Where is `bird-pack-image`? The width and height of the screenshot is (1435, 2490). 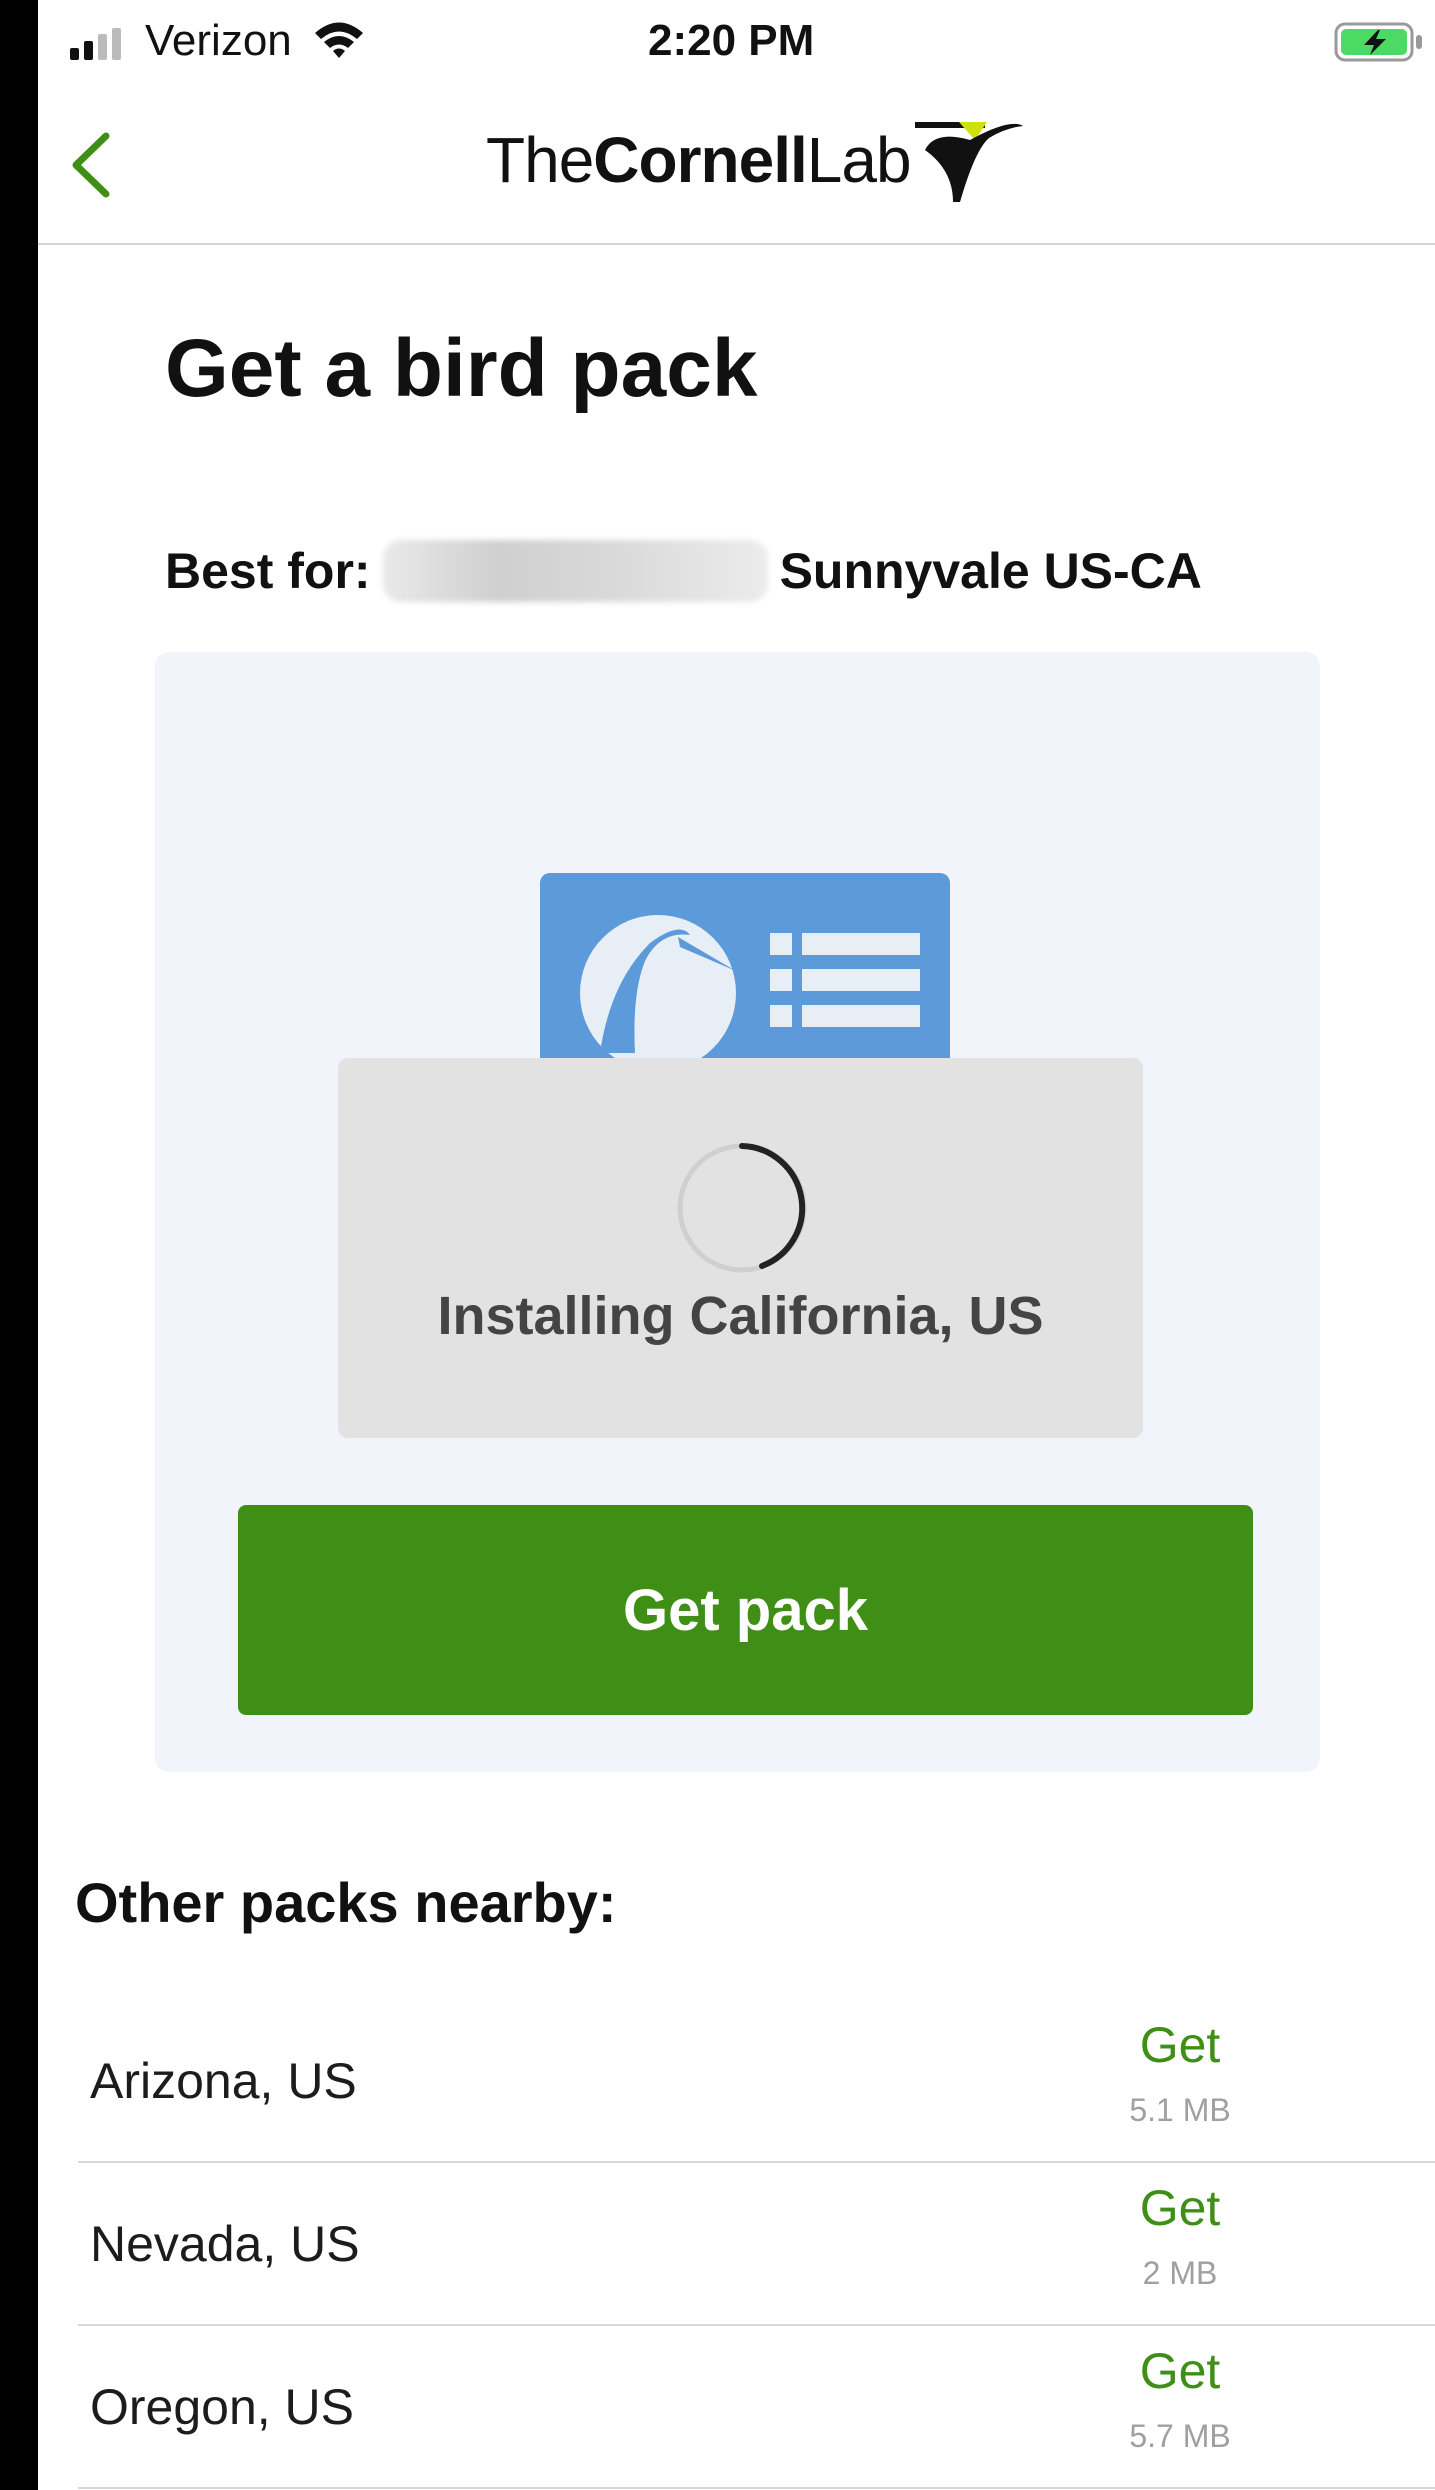 bird-pack-image is located at coordinates (745, 973).